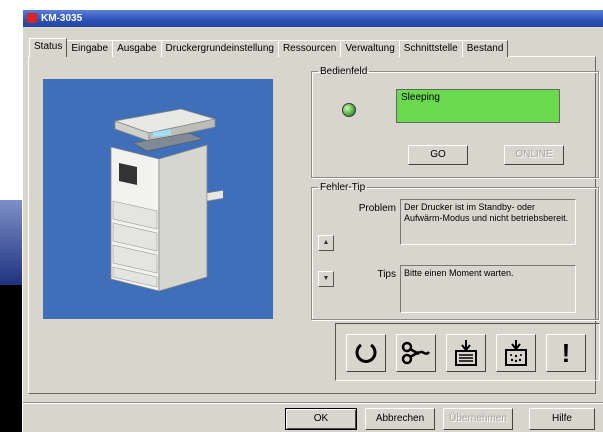 This screenshot has height=432, width=603. I want to click on toner-button, so click(516, 353).